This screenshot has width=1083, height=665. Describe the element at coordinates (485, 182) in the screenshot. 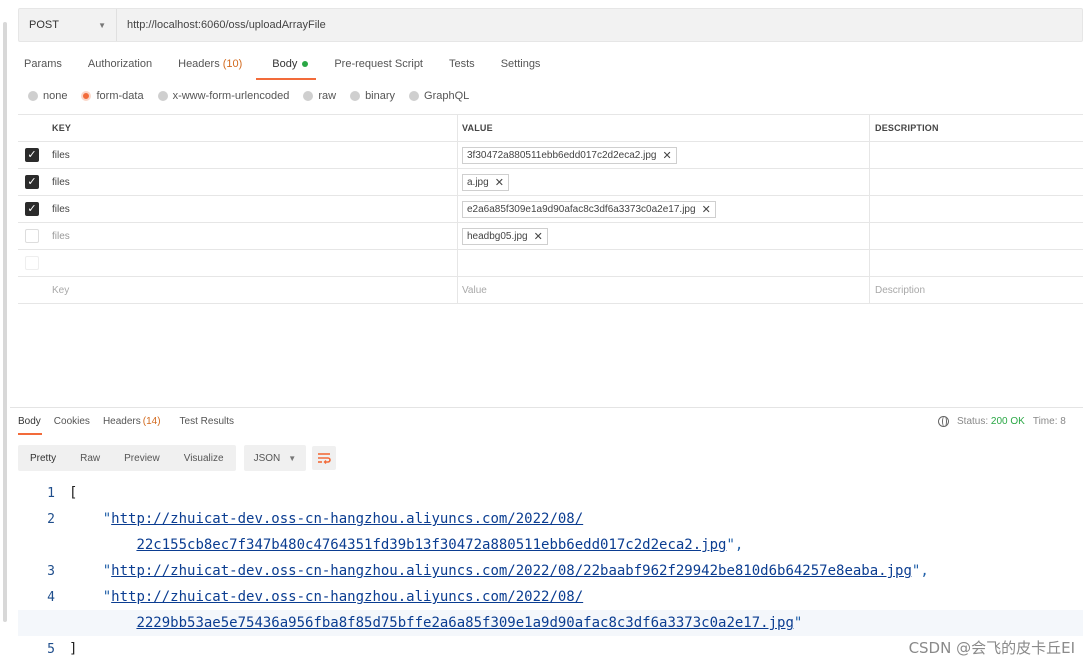

I see `file-chip: a.jpg ✕` at that location.